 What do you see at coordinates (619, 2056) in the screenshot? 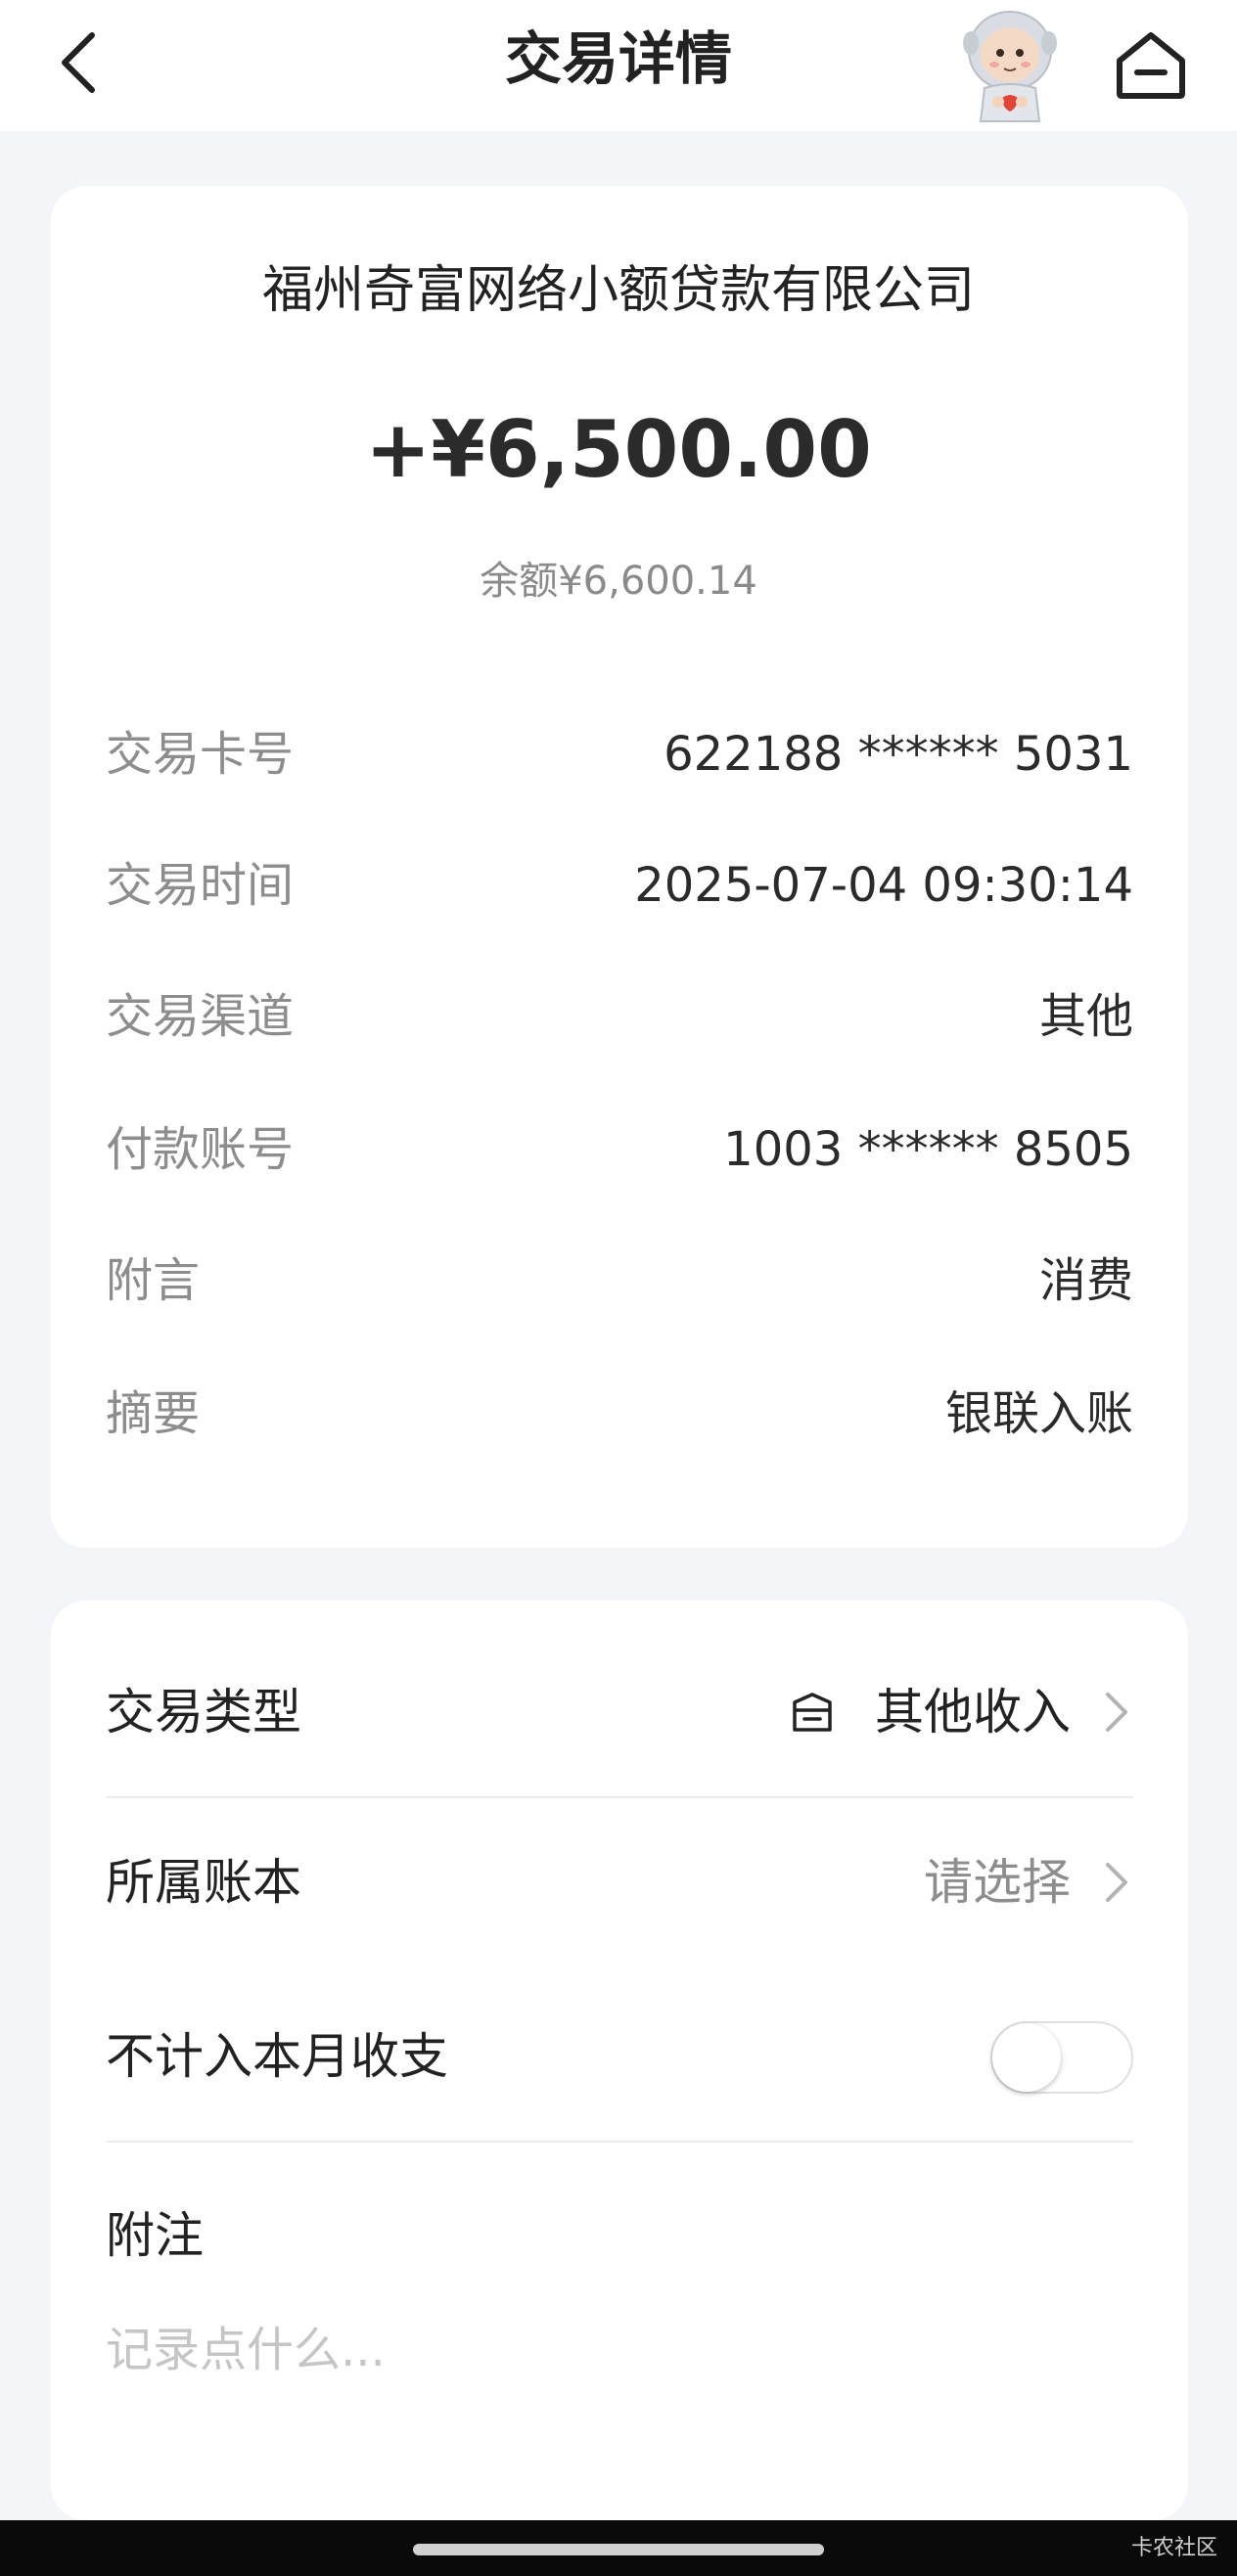
I see `exclude-monthly-row: 不计入本月收支` at bounding box center [619, 2056].